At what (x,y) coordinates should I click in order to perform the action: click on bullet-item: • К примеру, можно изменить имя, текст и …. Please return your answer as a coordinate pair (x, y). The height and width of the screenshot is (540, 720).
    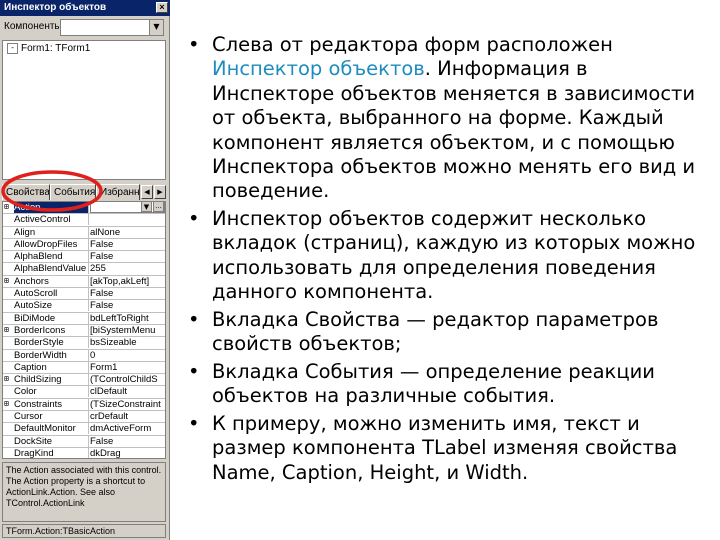
    Looking at the image, I should click on (450, 448).